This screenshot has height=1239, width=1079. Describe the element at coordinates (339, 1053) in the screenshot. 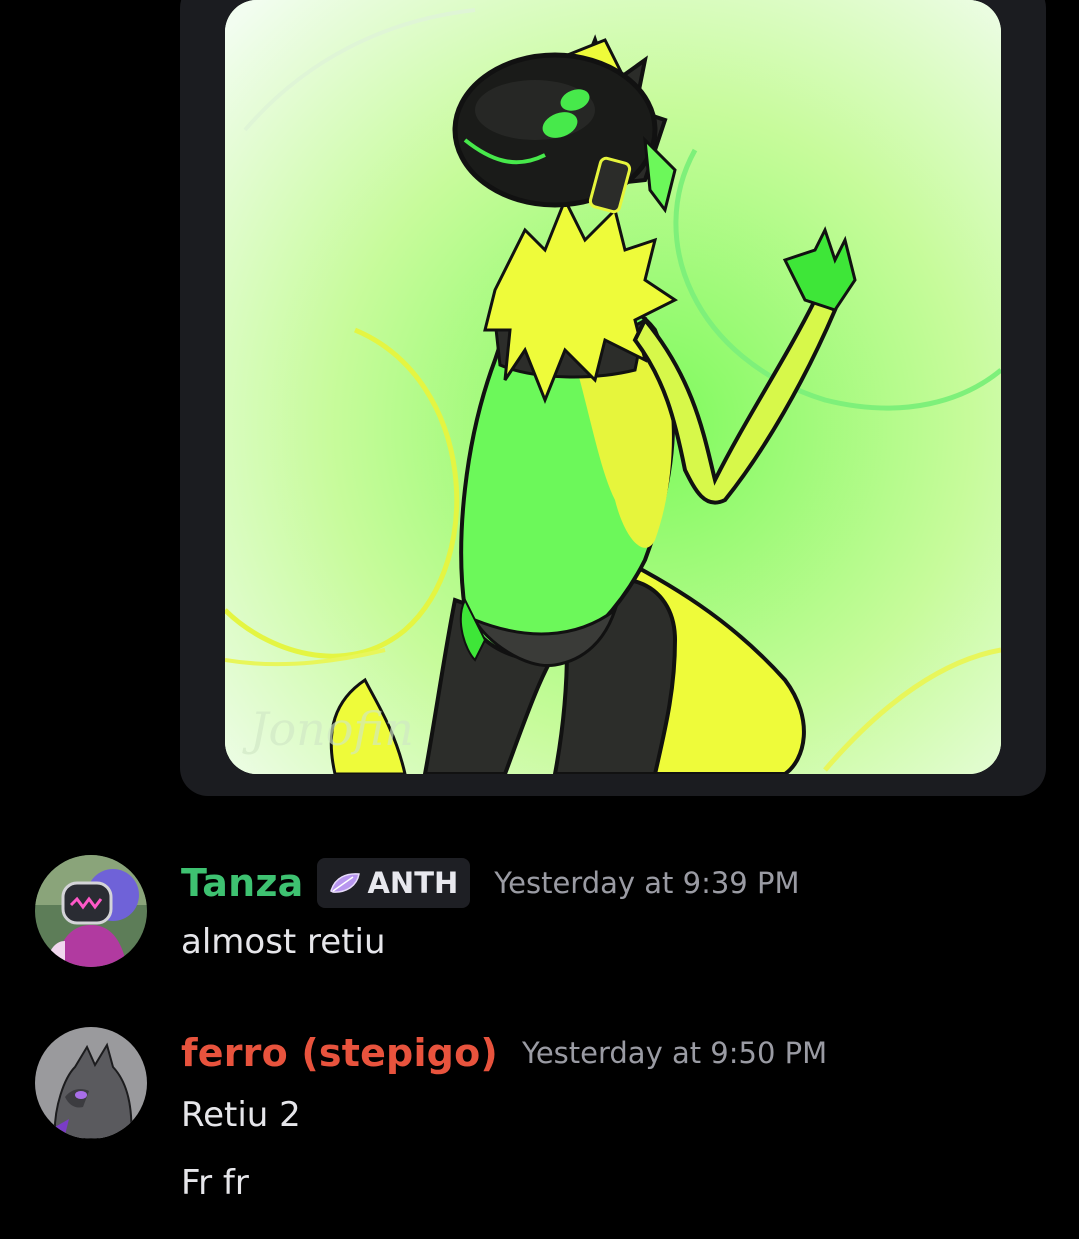

I see `username: ferro (stepigo)` at that location.